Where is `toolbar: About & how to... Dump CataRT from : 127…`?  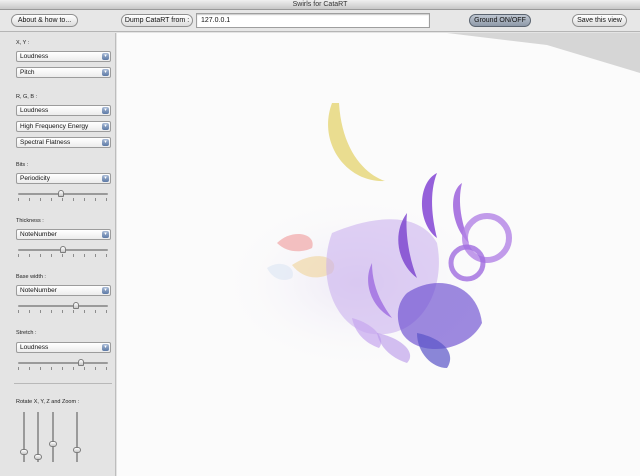 toolbar: About & how to... Dump CataRT from : 127… is located at coordinates (320, 21).